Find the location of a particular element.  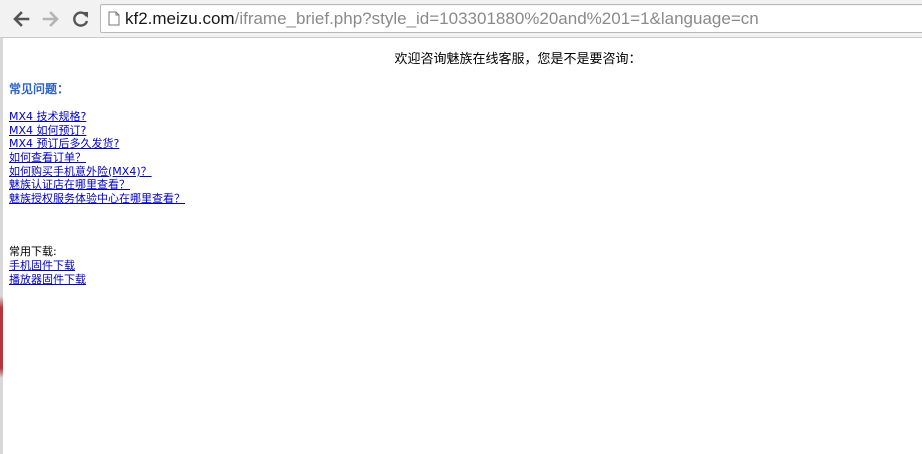

forward-arrow-icon is located at coordinates (50, 19).